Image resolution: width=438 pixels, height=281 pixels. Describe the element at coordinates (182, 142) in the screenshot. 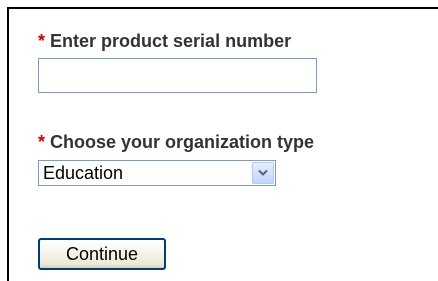

I see `organization-type-label-text: Choose your organization type` at that location.